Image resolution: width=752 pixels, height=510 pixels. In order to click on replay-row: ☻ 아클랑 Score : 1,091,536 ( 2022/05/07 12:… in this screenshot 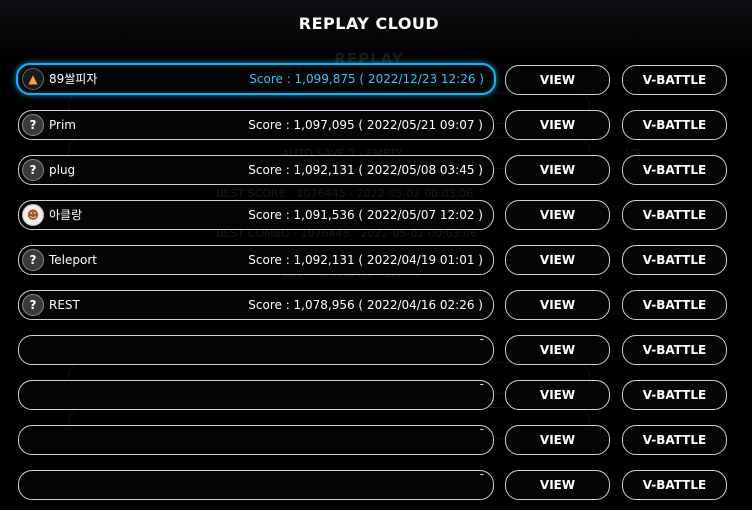, I will do `click(376, 215)`.